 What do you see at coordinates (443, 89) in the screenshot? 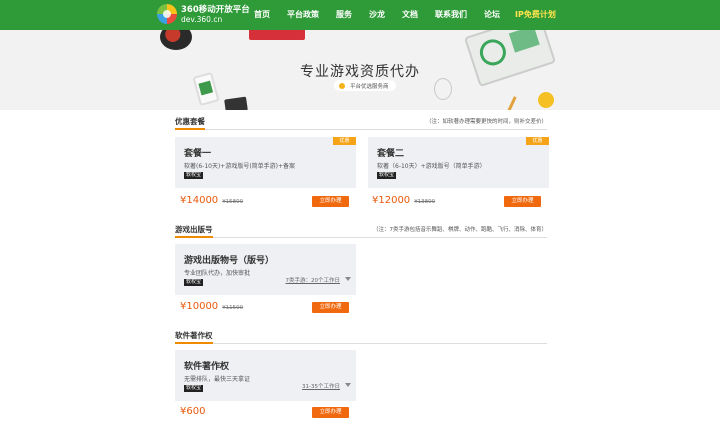
I see `earphones-illustration` at bounding box center [443, 89].